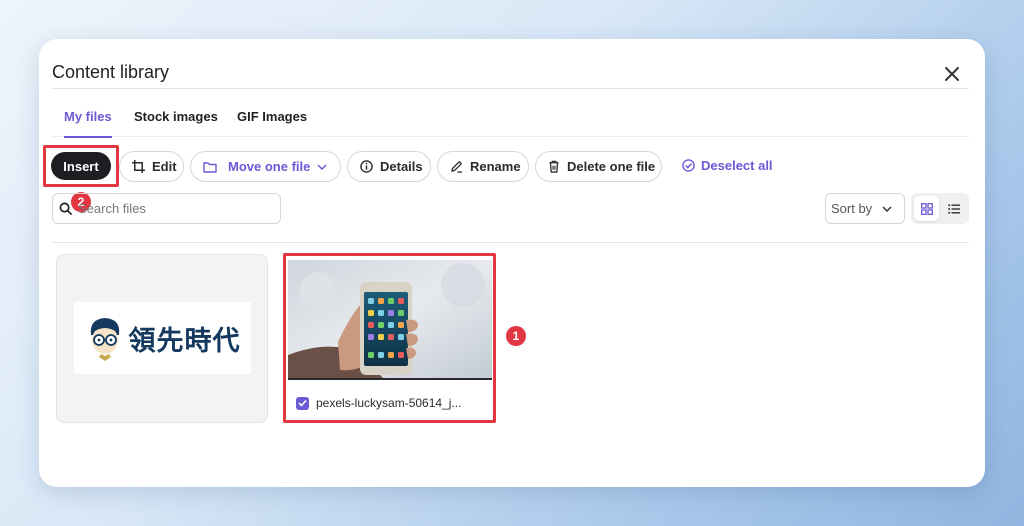 The image size is (1024, 526). What do you see at coordinates (111, 72) in the screenshot?
I see `dialog-title: Content library` at bounding box center [111, 72].